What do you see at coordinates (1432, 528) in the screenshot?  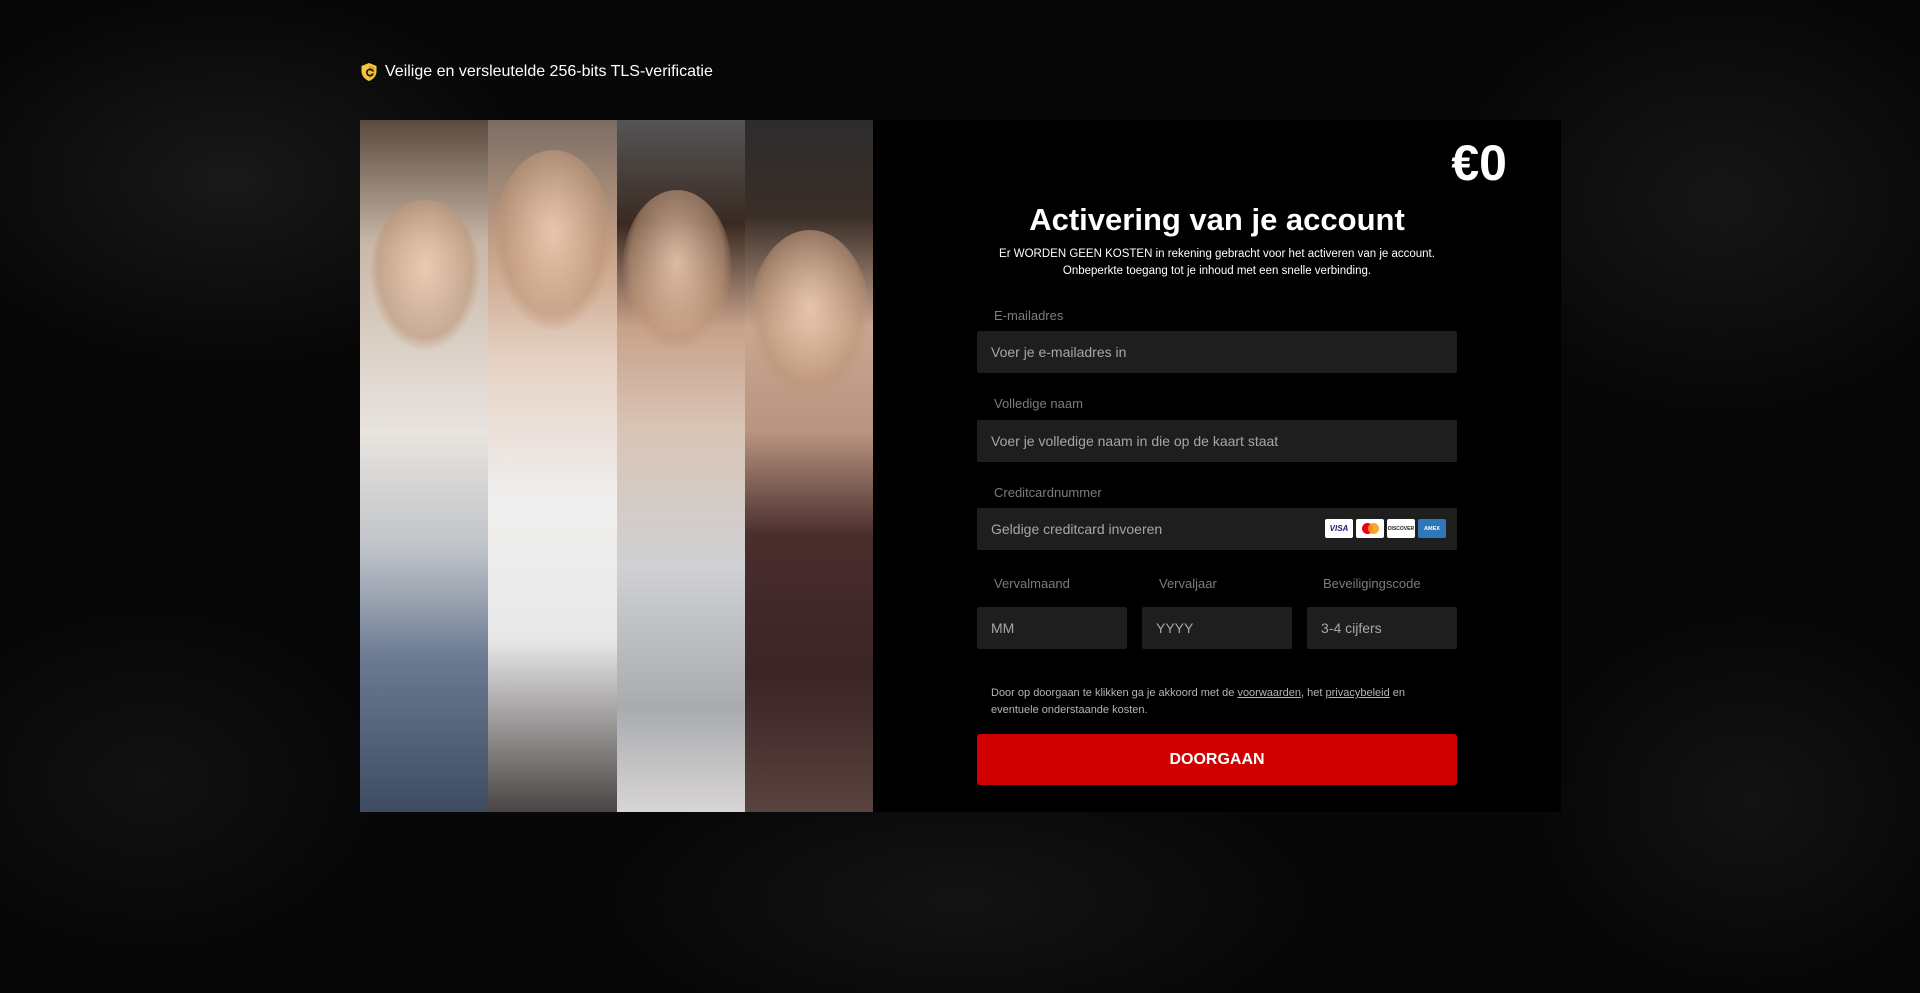 I see `amex-icon: AMEX` at bounding box center [1432, 528].